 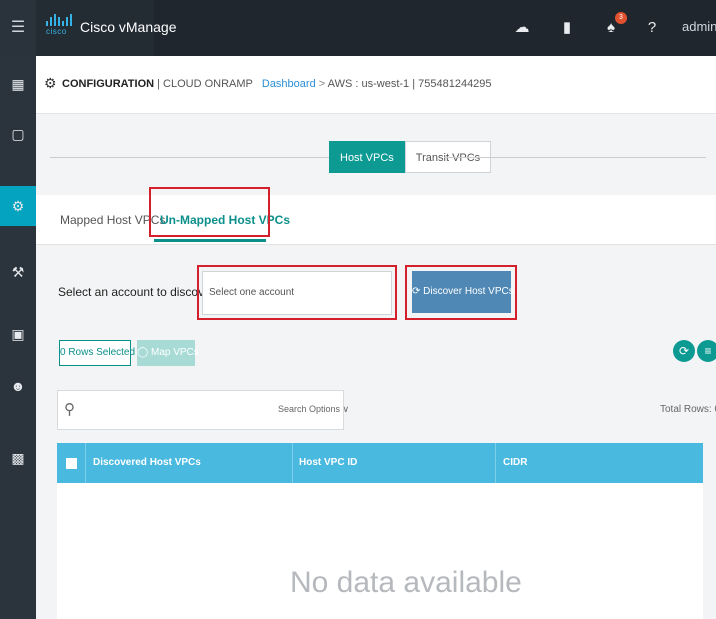 I want to click on active-tab-indicator, so click(x=210, y=240).